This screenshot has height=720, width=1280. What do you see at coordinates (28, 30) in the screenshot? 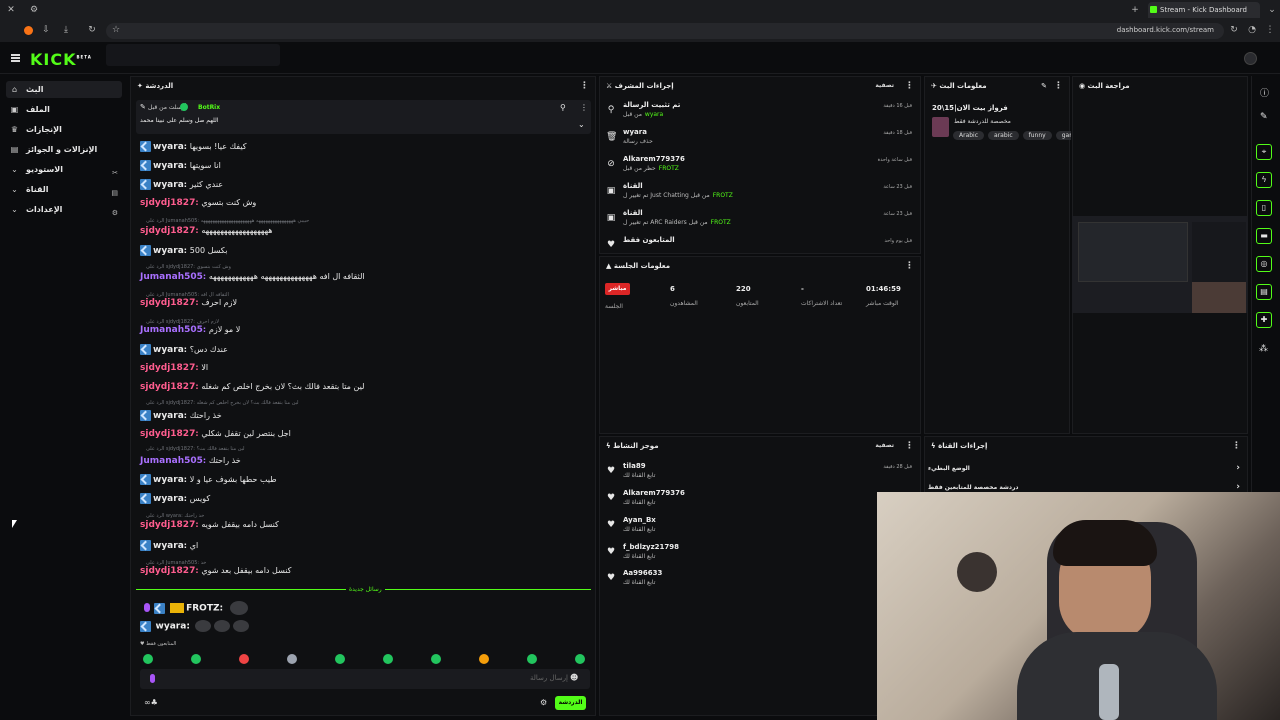
I see `extension-icon` at bounding box center [28, 30].